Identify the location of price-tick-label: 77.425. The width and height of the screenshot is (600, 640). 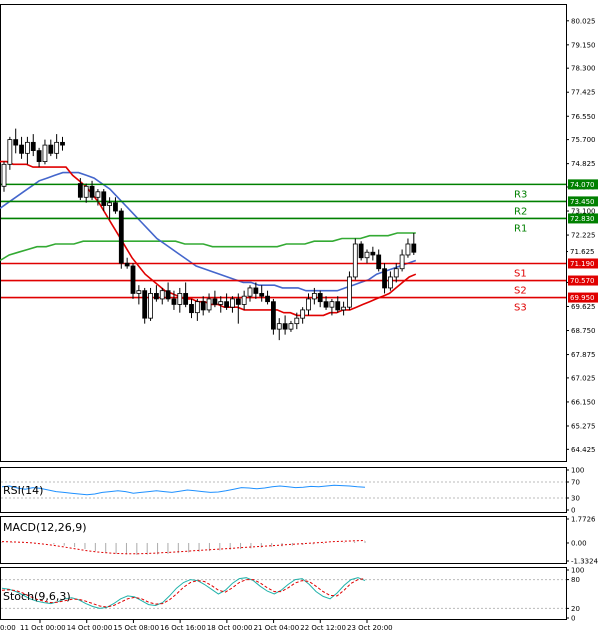
(583, 93).